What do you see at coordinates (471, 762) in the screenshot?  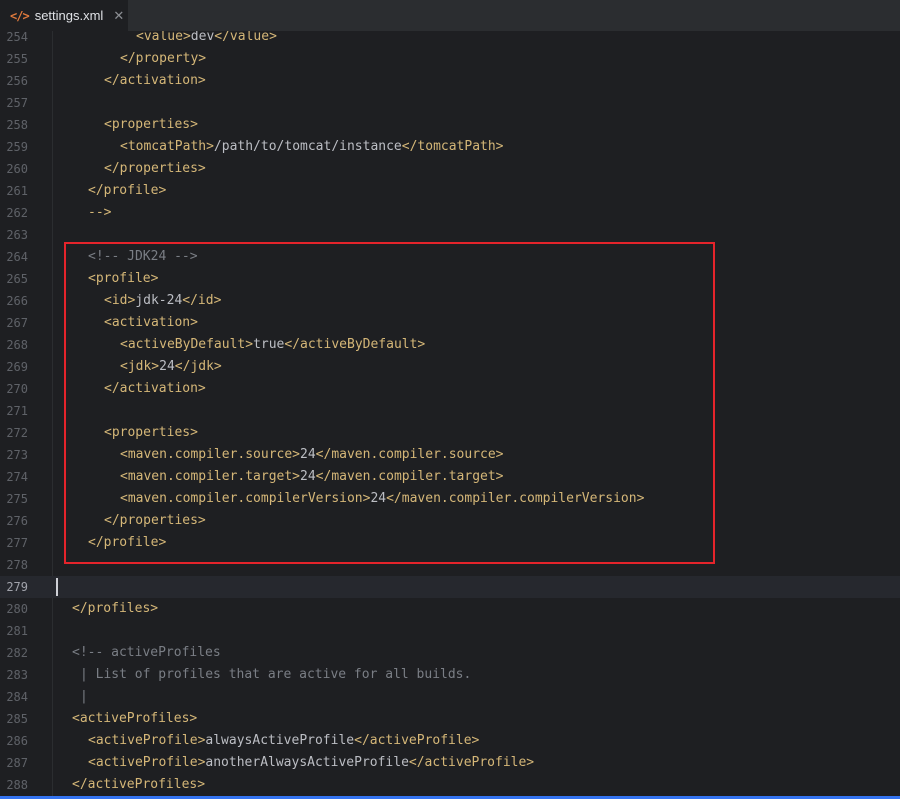 I see `xml-tag: </activeProfile>` at bounding box center [471, 762].